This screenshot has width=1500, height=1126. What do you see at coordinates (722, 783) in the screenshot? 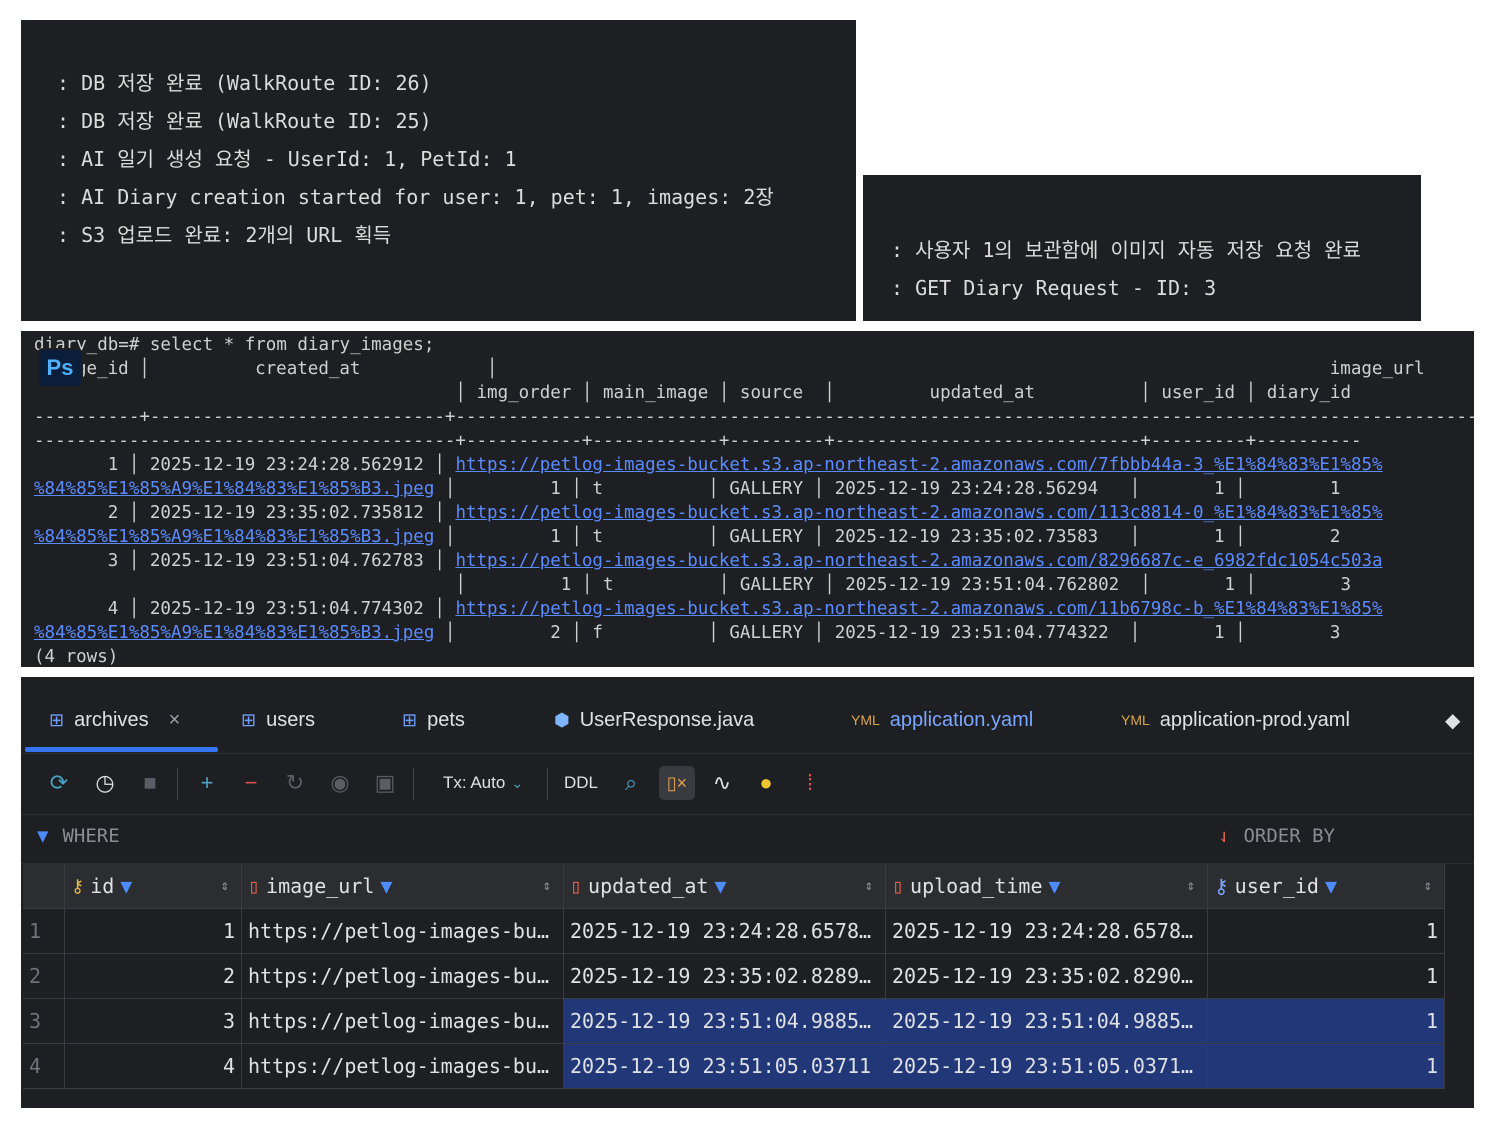
I see `chart-icon: ∿` at bounding box center [722, 783].